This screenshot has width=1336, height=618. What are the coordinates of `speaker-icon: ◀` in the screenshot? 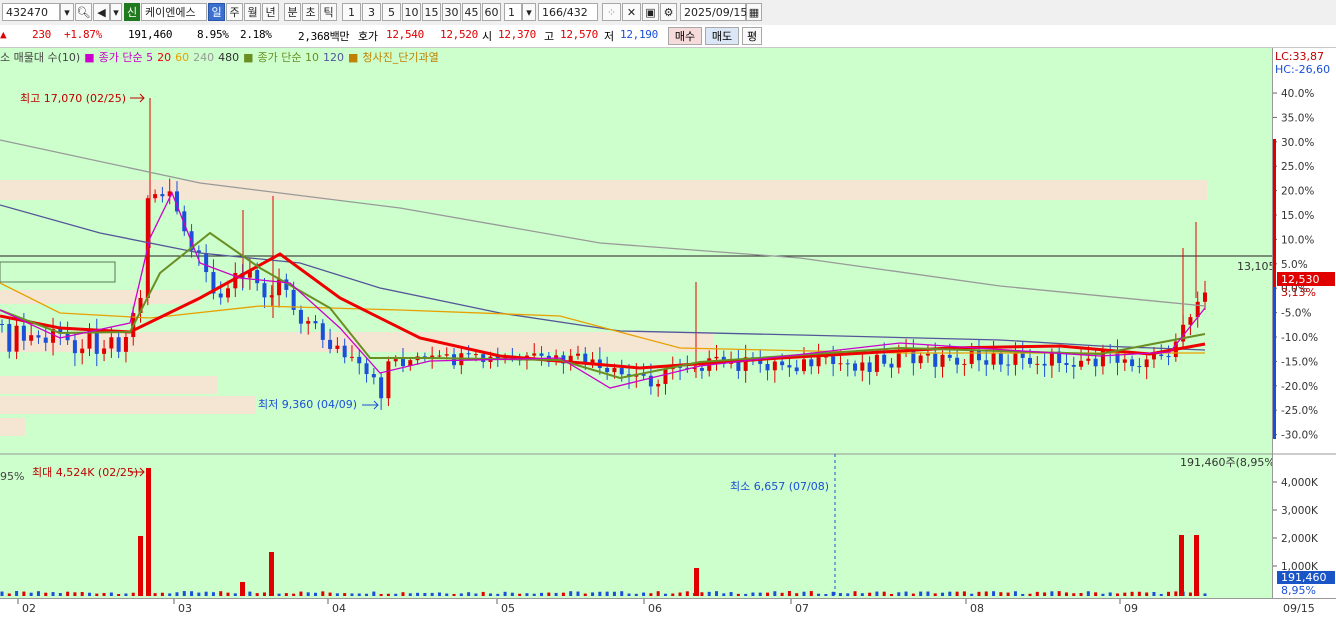 It's located at (101, 12).